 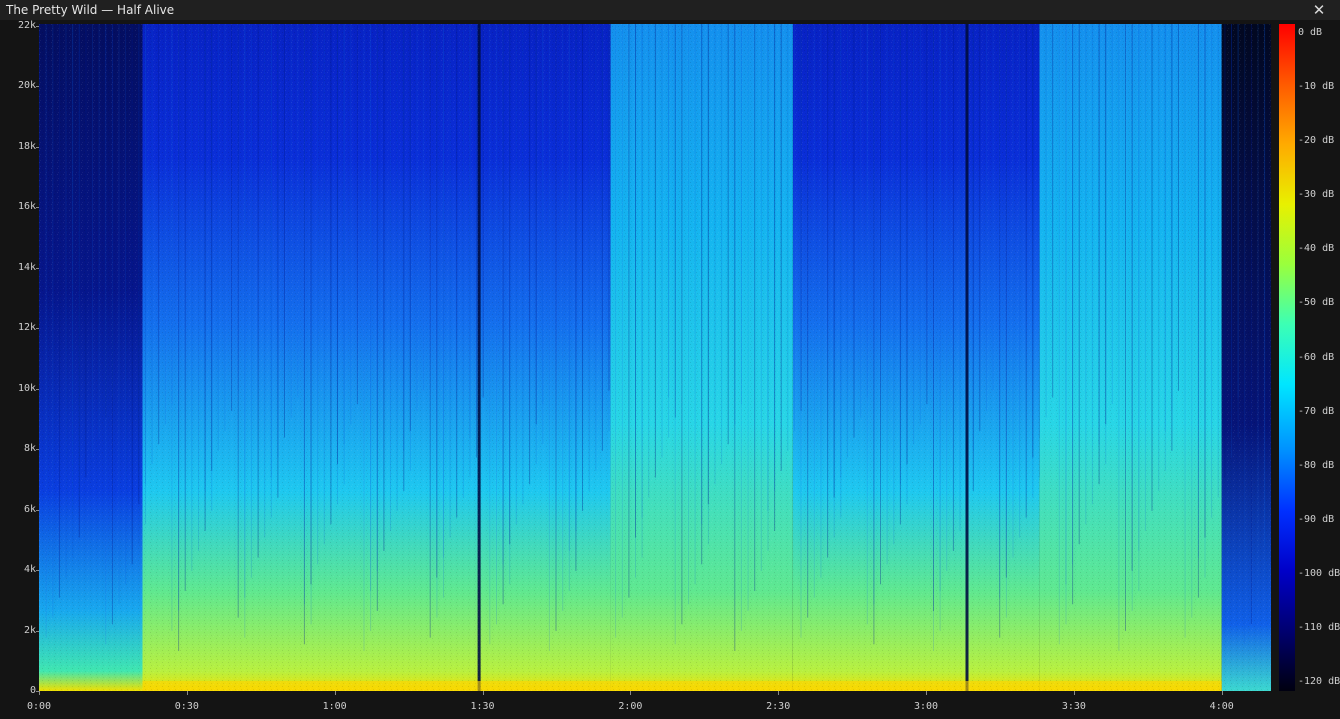 What do you see at coordinates (1316, 519) in the screenshot?
I see `db-tick-label: -90 dB` at bounding box center [1316, 519].